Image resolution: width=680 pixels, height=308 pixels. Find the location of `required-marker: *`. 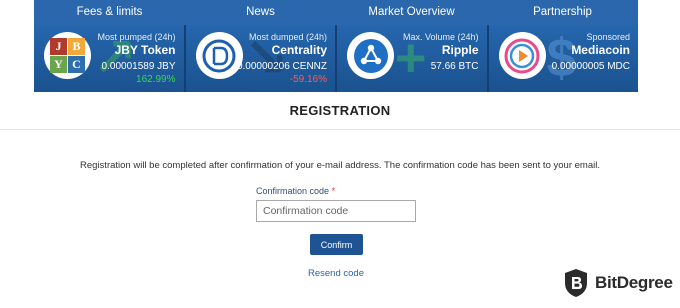

required-marker: * is located at coordinates (333, 191).